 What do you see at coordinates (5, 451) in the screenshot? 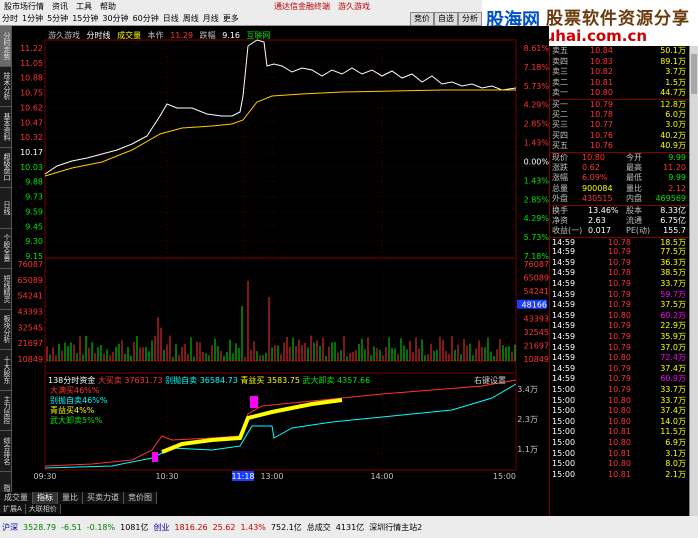
I see `left-tab-10: 综合排名` at bounding box center [5, 451].